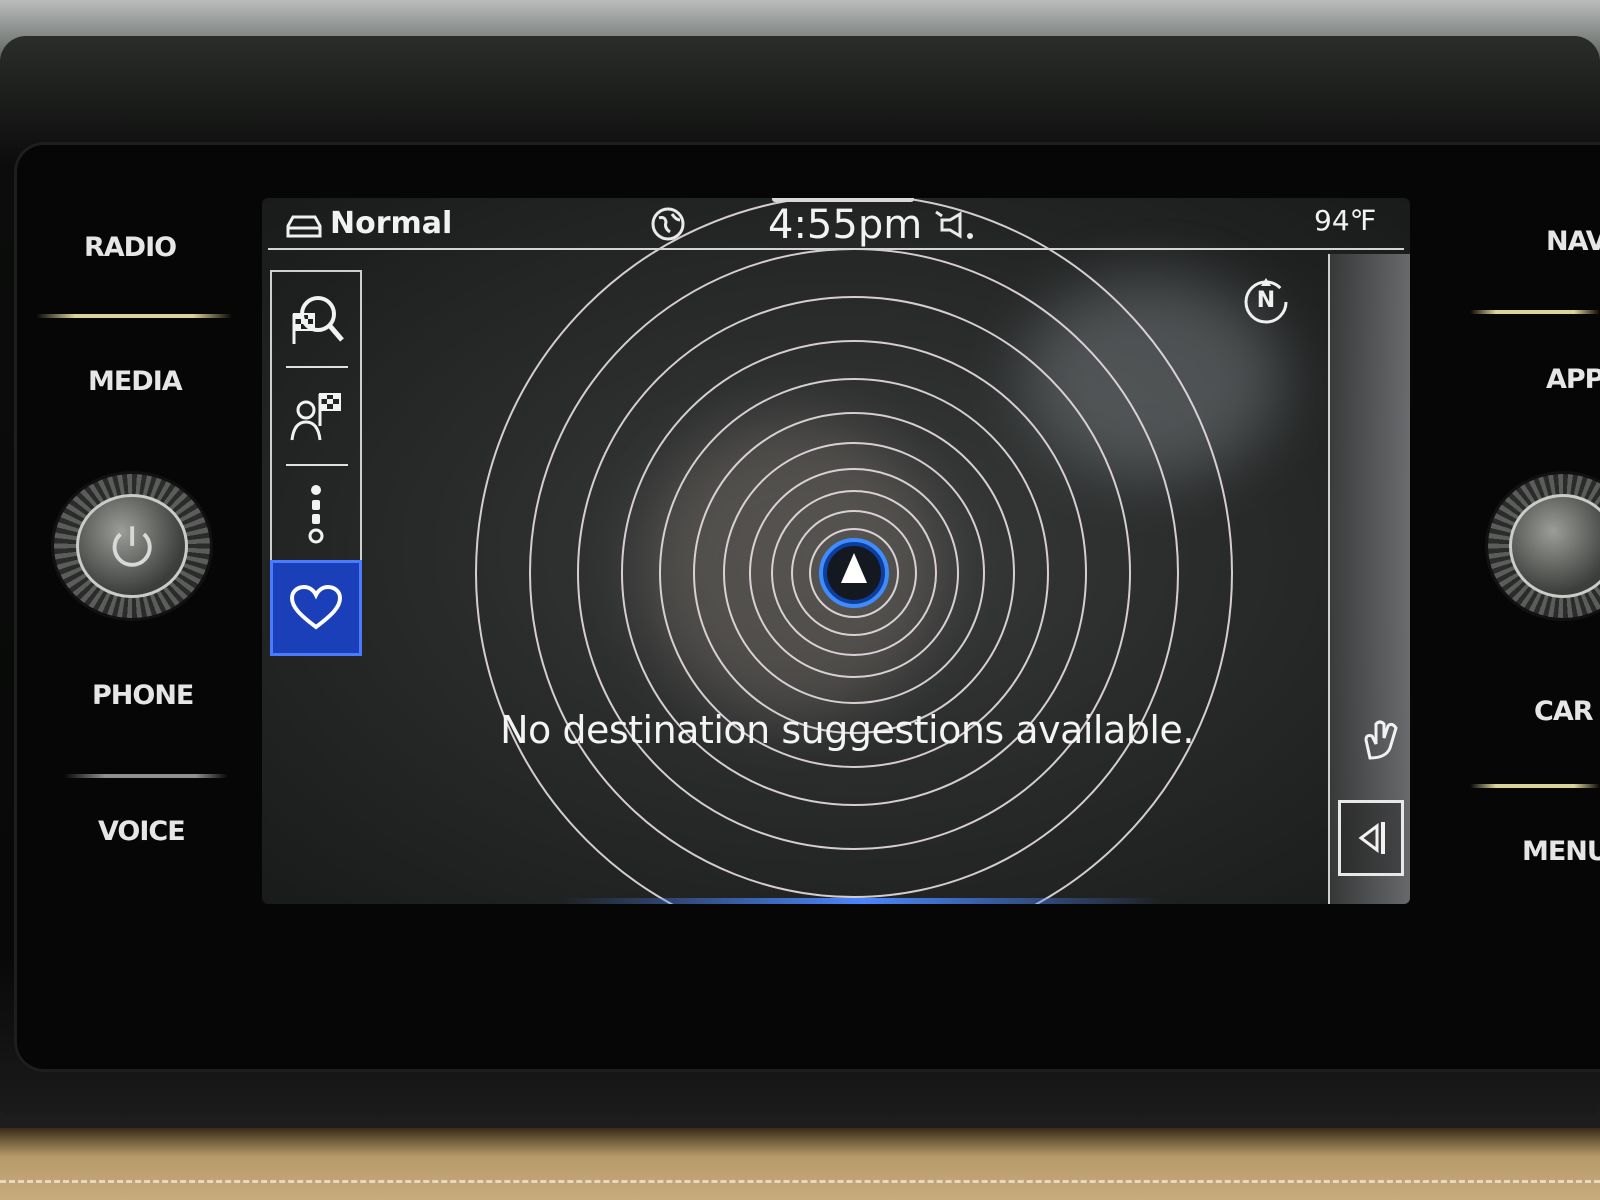 The height and width of the screenshot is (1200, 1600). I want to click on sidebar-item-destination-search, so click(316, 318).